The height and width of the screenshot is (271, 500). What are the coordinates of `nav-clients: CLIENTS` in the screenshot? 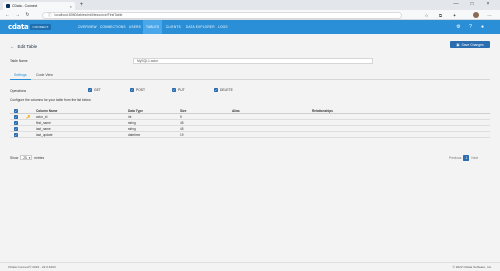 It's located at (173, 27).